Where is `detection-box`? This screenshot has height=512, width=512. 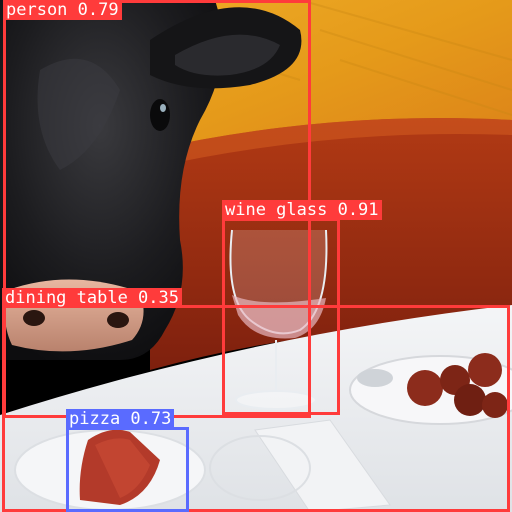 detection-box is located at coordinates (127, 469).